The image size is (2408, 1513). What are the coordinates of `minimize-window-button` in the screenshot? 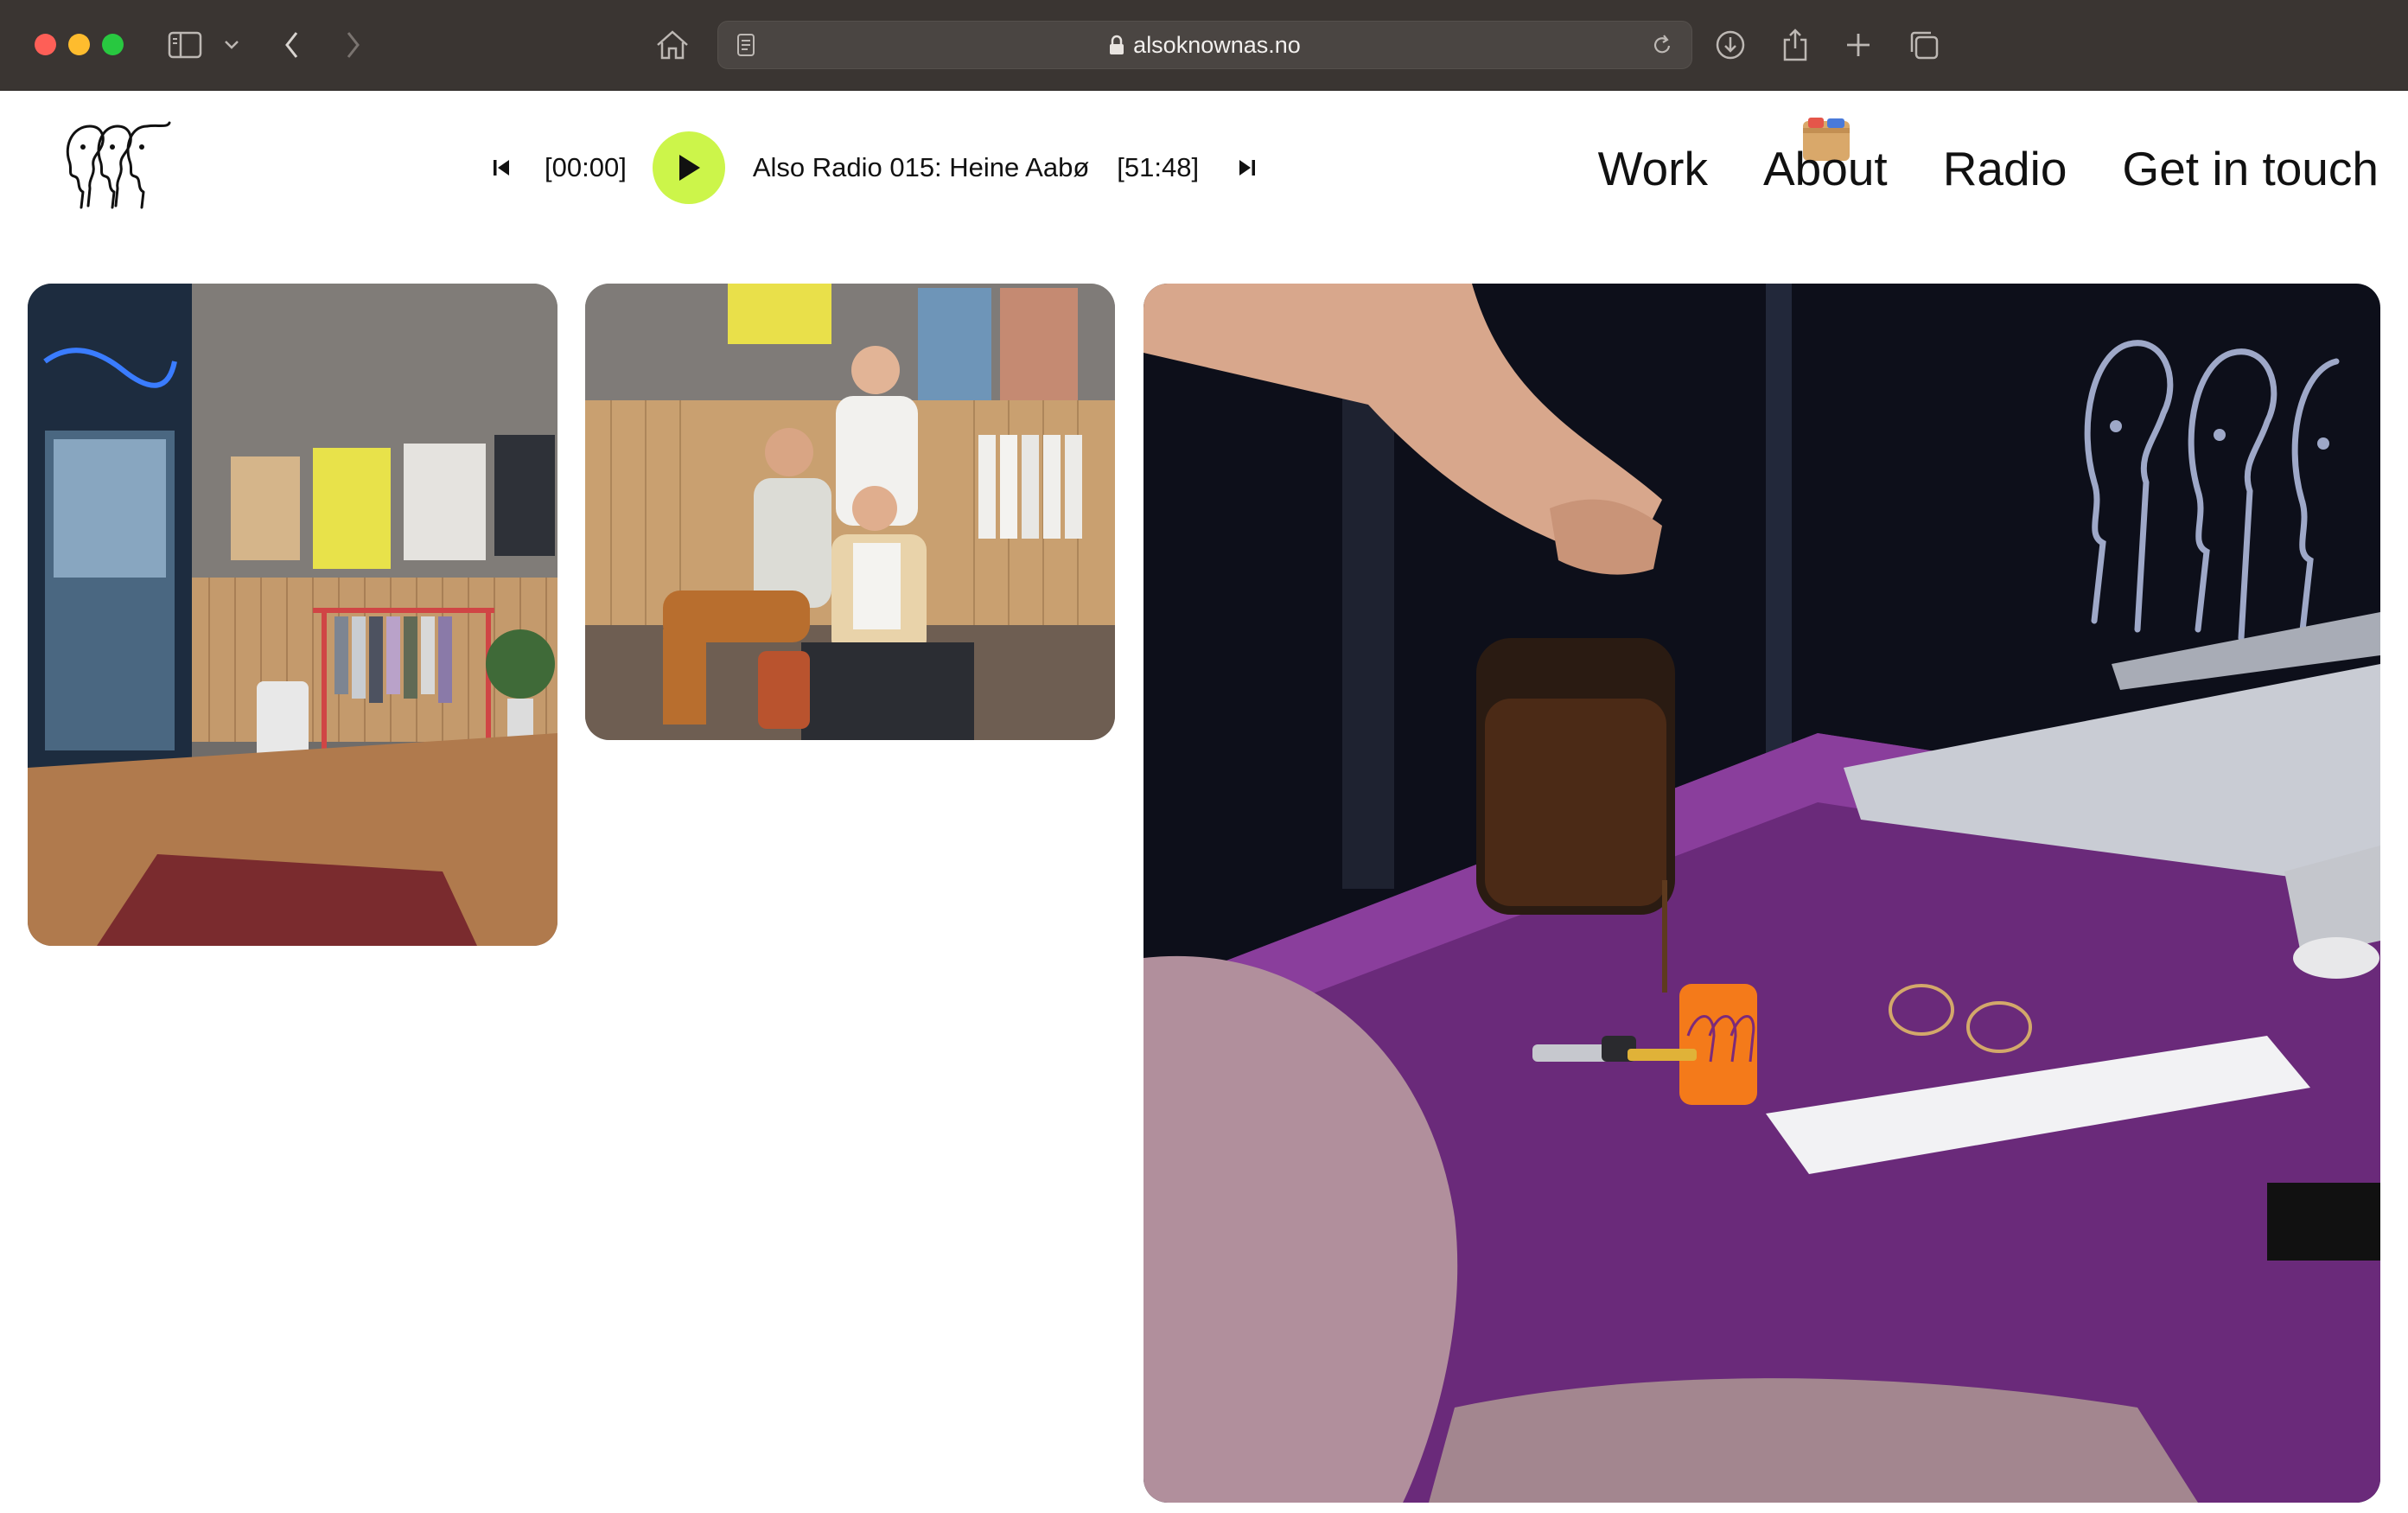 It's located at (79, 44).